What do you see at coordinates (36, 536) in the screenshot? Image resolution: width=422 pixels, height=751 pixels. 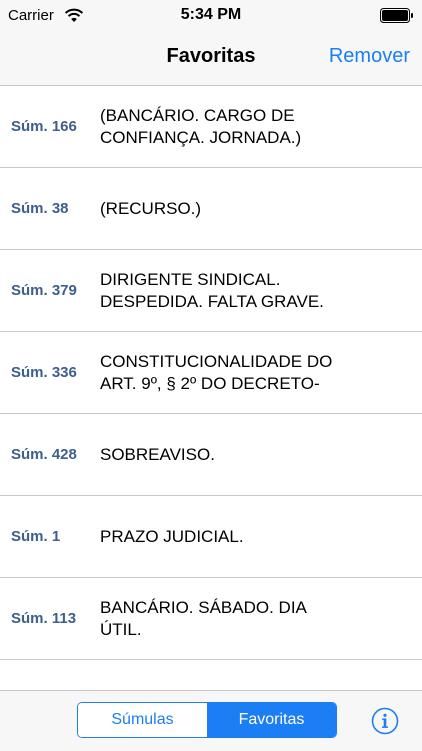 I see `sumula-number: Súm. 1` at bounding box center [36, 536].